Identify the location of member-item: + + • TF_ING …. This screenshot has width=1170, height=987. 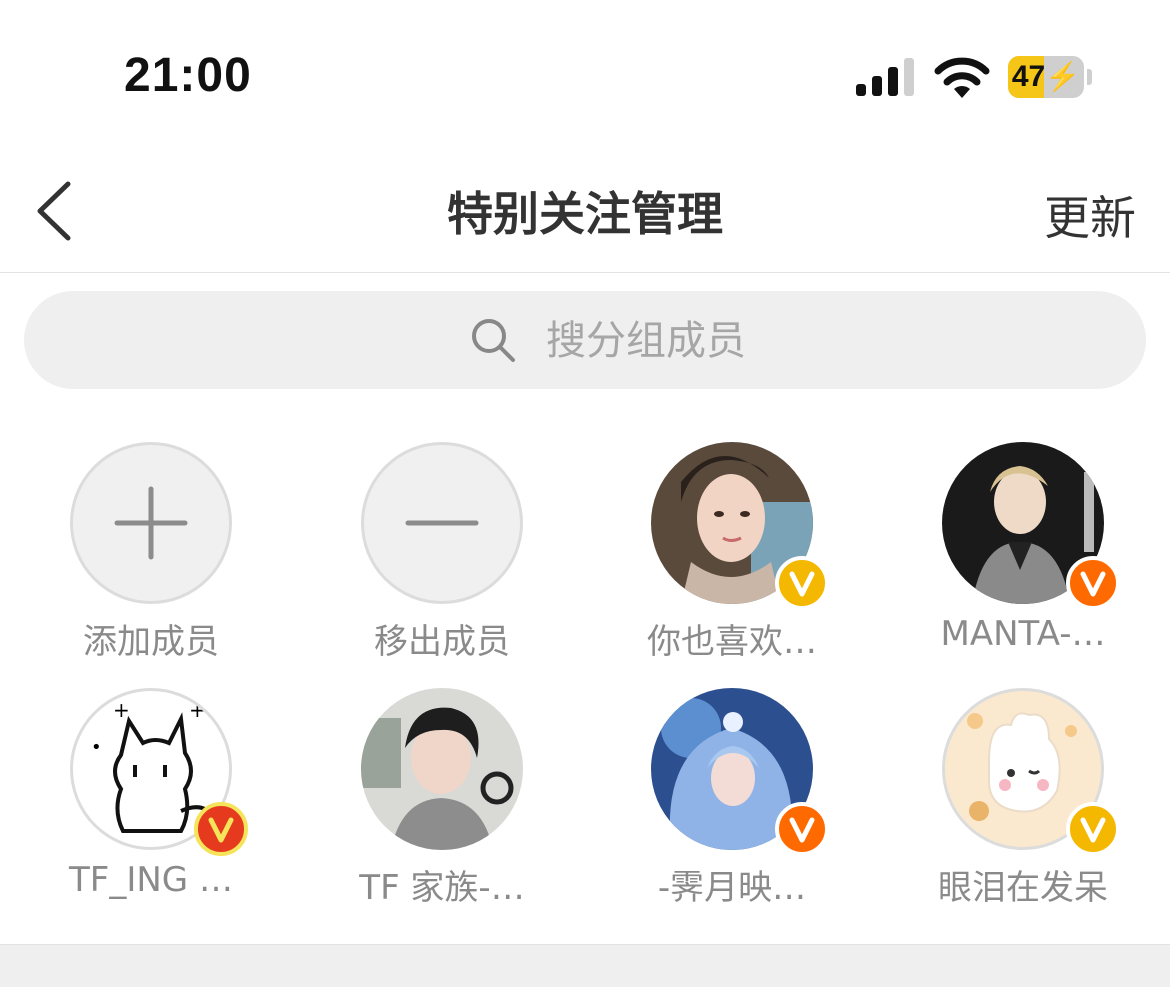
(146, 794).